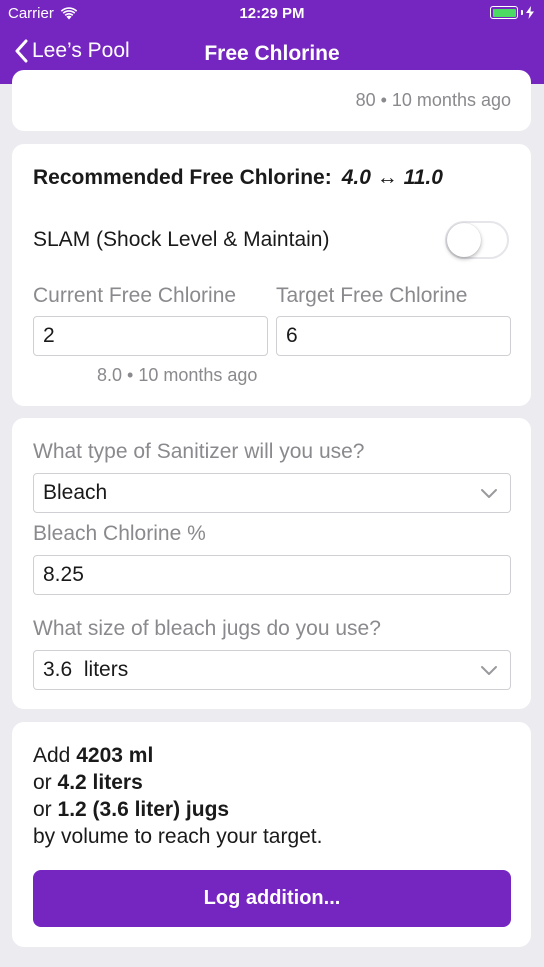  I want to click on battery-group, so click(512, 12).